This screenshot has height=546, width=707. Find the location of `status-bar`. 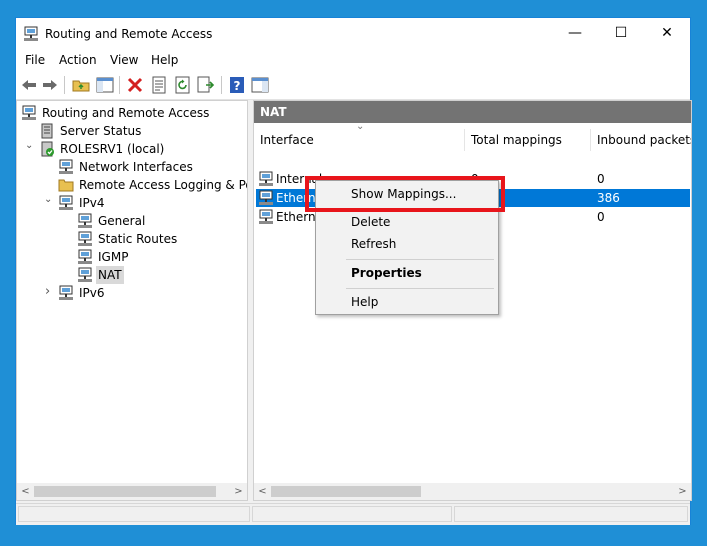

status-bar is located at coordinates (353, 514).